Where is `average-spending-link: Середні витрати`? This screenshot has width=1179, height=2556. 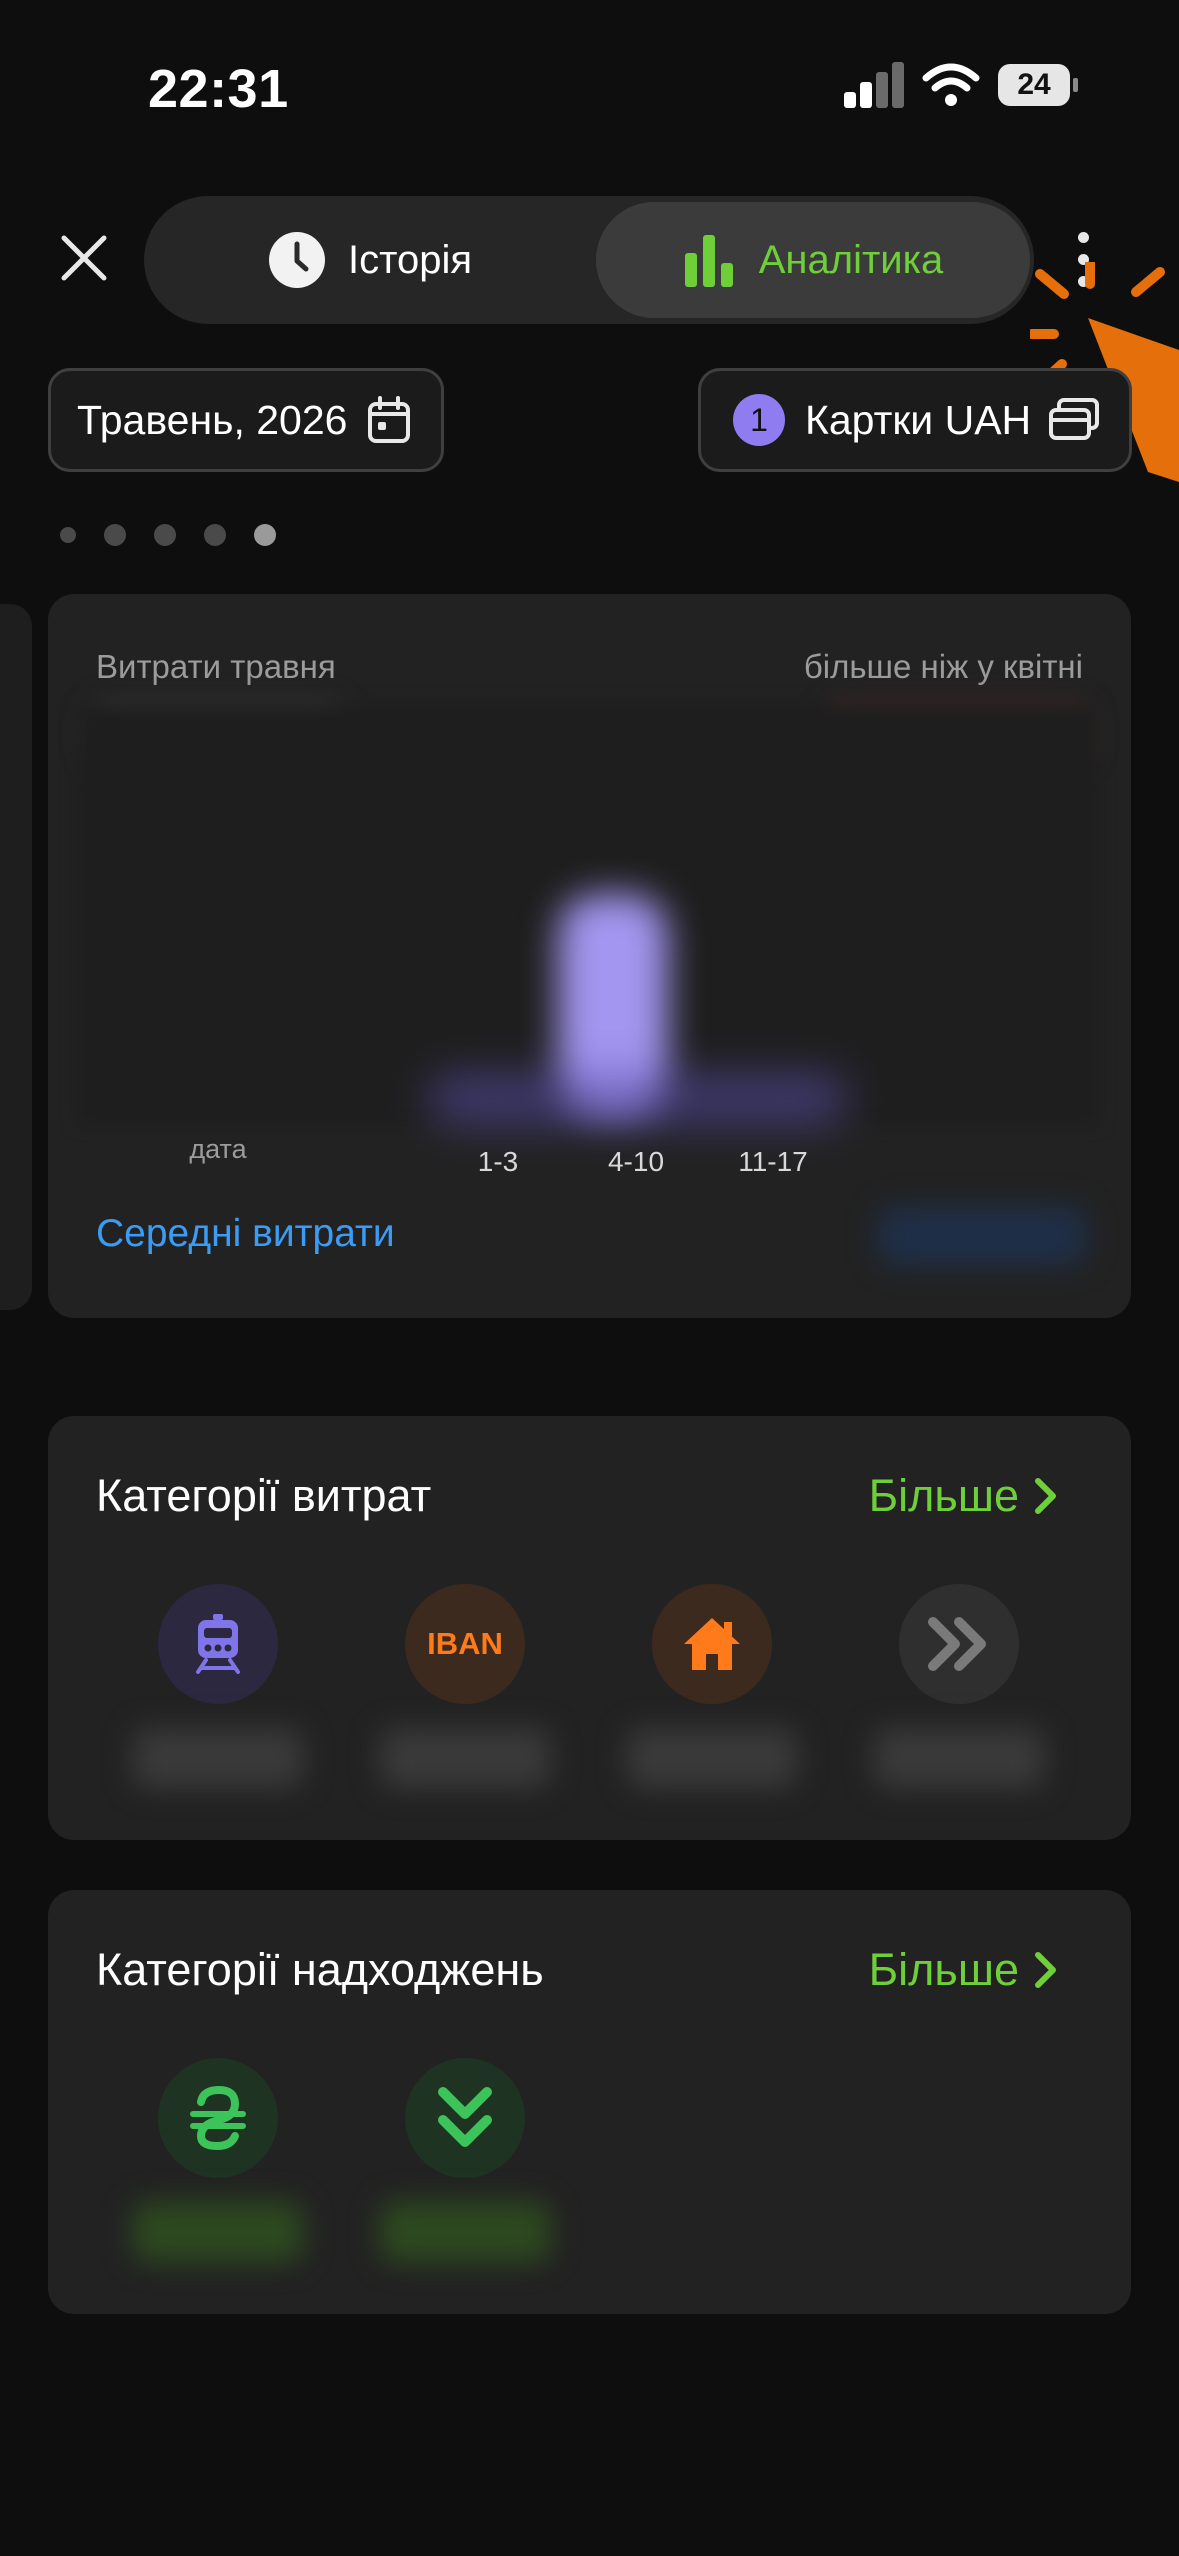 average-spending-link: Середні витрати is located at coordinates (245, 1234).